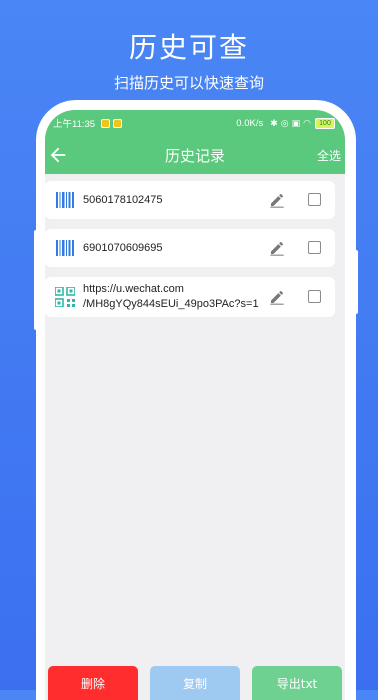 This screenshot has height=700, width=378. I want to click on alarm-icon: ◎, so click(284, 122).